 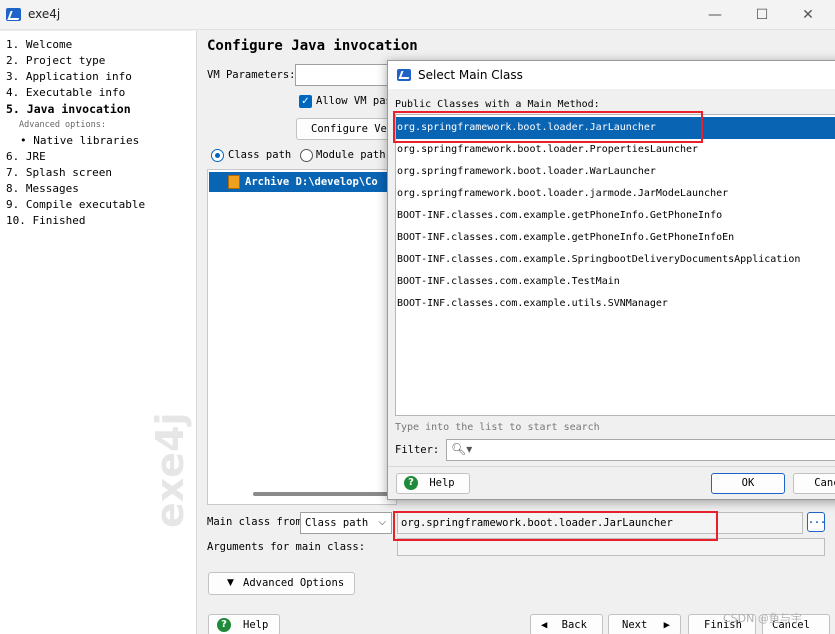 I want to click on nav-native-libraries: • Native libraries, so click(x=98, y=141).